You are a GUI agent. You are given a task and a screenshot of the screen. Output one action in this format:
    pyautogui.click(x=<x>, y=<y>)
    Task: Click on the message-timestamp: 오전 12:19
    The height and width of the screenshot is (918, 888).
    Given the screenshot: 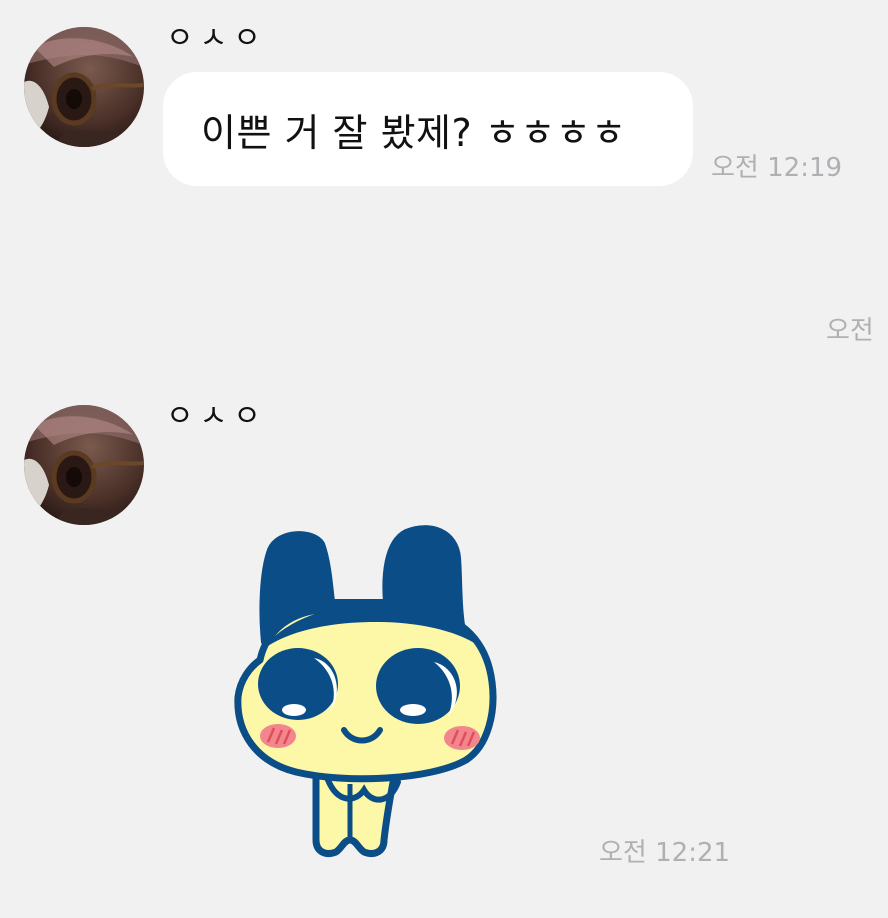 What is the action you would take?
    pyautogui.click(x=777, y=168)
    